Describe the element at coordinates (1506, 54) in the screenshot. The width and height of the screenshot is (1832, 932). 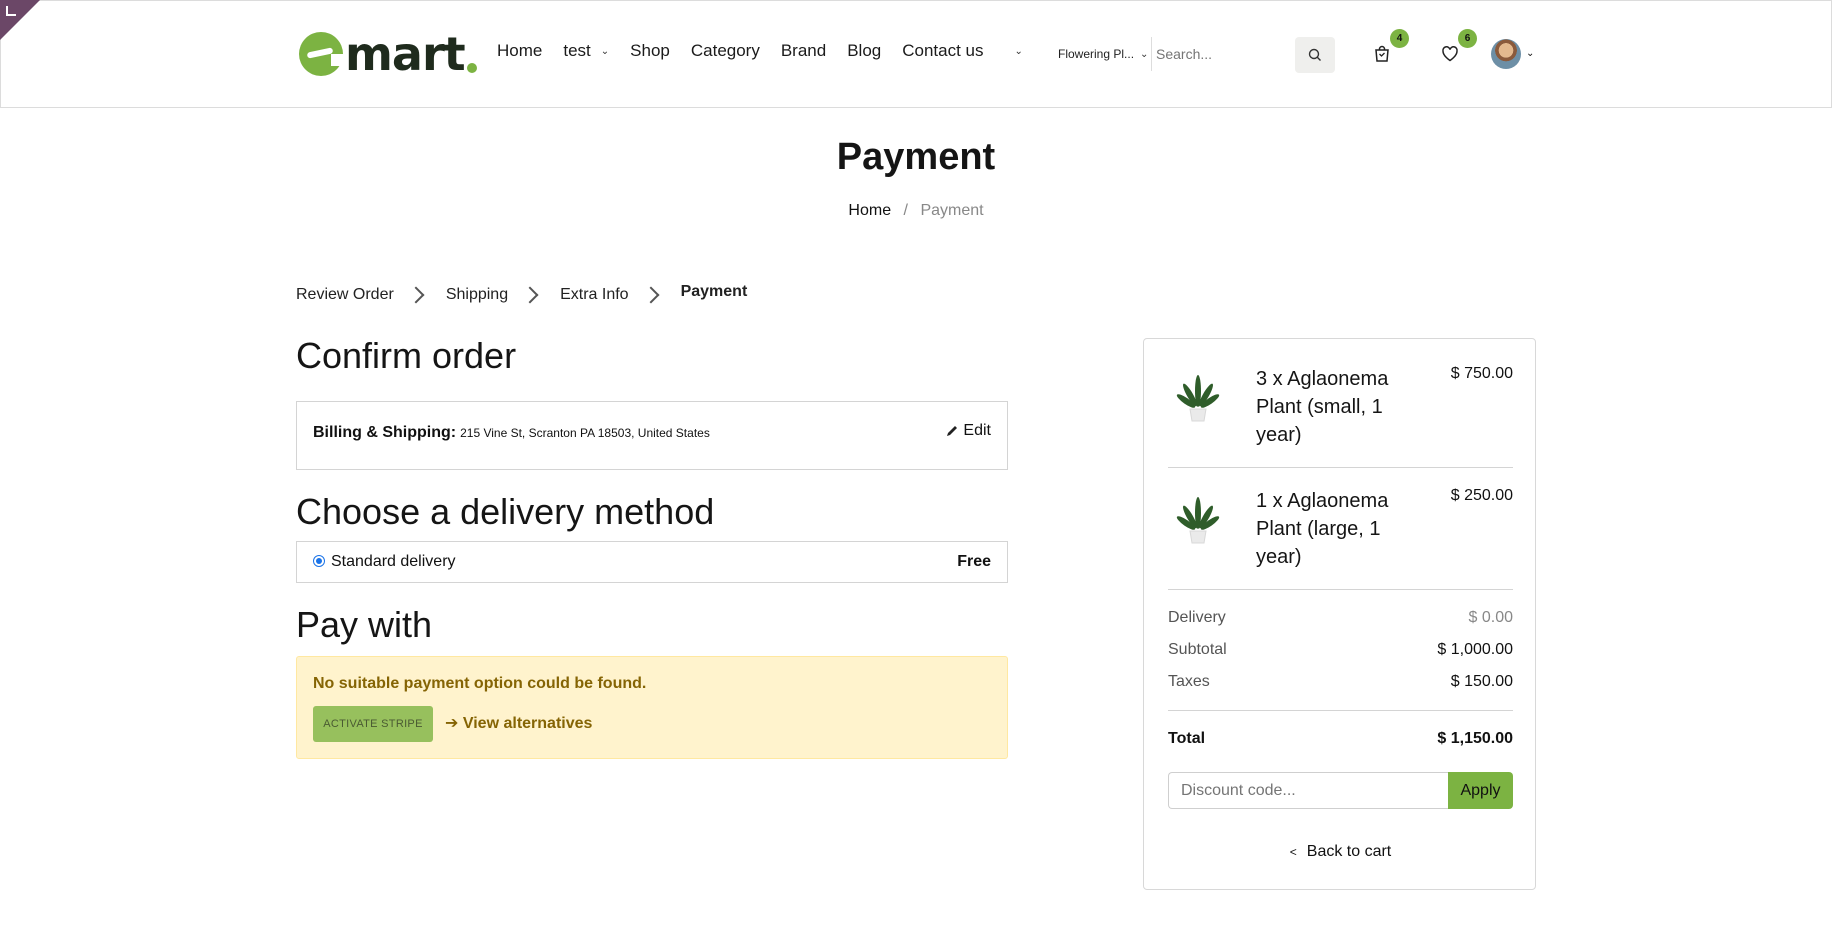
I see `user-avatar` at that location.